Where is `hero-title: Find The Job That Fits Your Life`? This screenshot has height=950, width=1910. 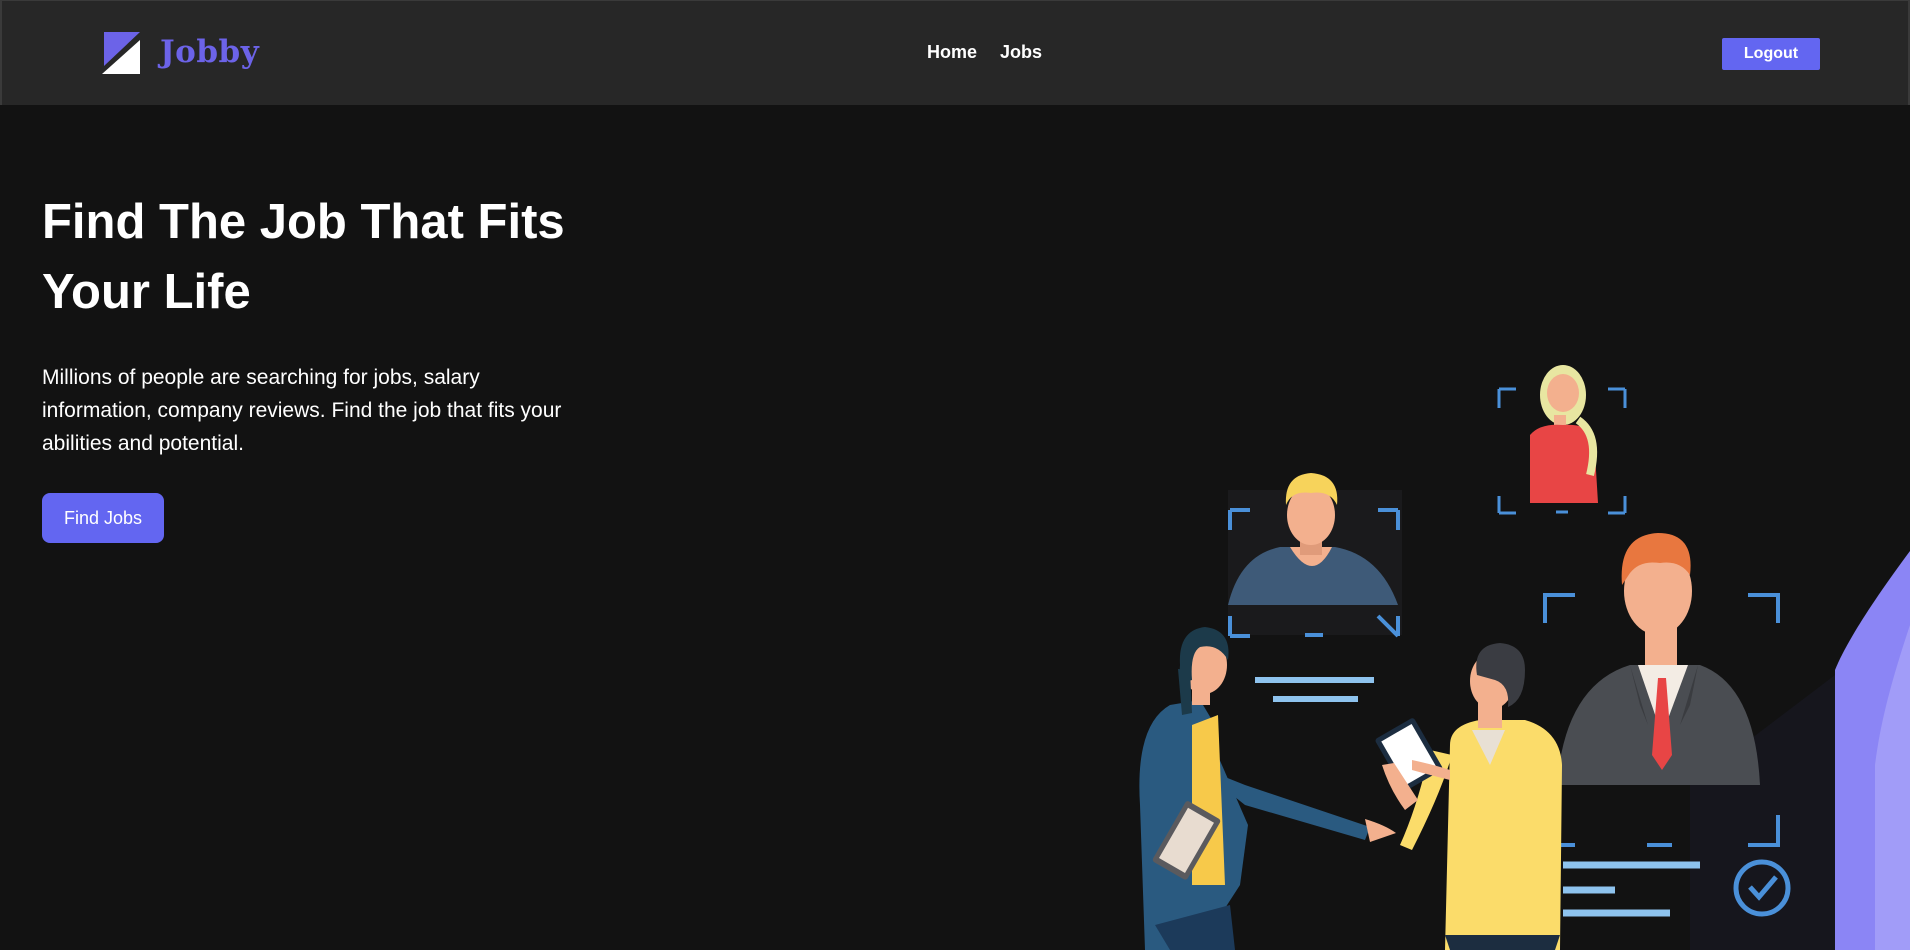
hero-title: Find The Job That Fits Your Life is located at coordinates (332, 257).